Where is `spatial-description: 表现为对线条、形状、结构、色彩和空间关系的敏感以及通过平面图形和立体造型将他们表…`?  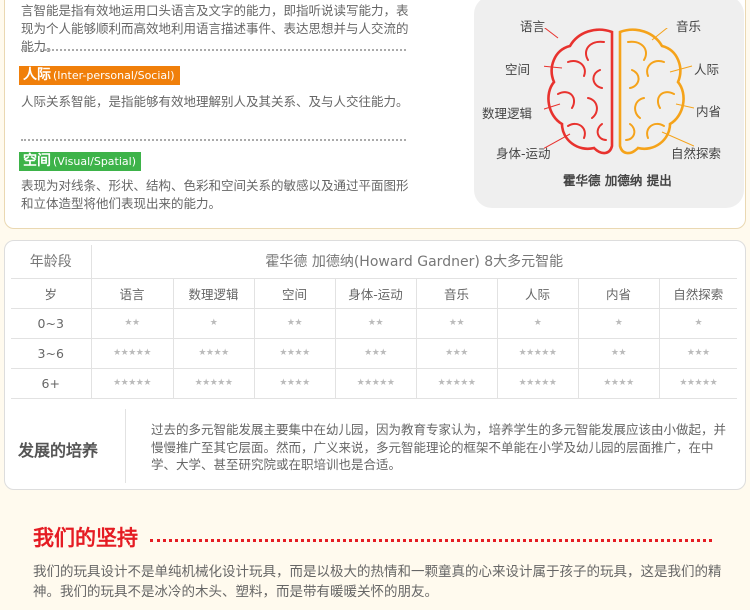
spatial-description: 表现为对线条、形状、结构、色彩和空间关系的敏感以及通过平面图形和立体造型将他们表… is located at coordinates (215, 194).